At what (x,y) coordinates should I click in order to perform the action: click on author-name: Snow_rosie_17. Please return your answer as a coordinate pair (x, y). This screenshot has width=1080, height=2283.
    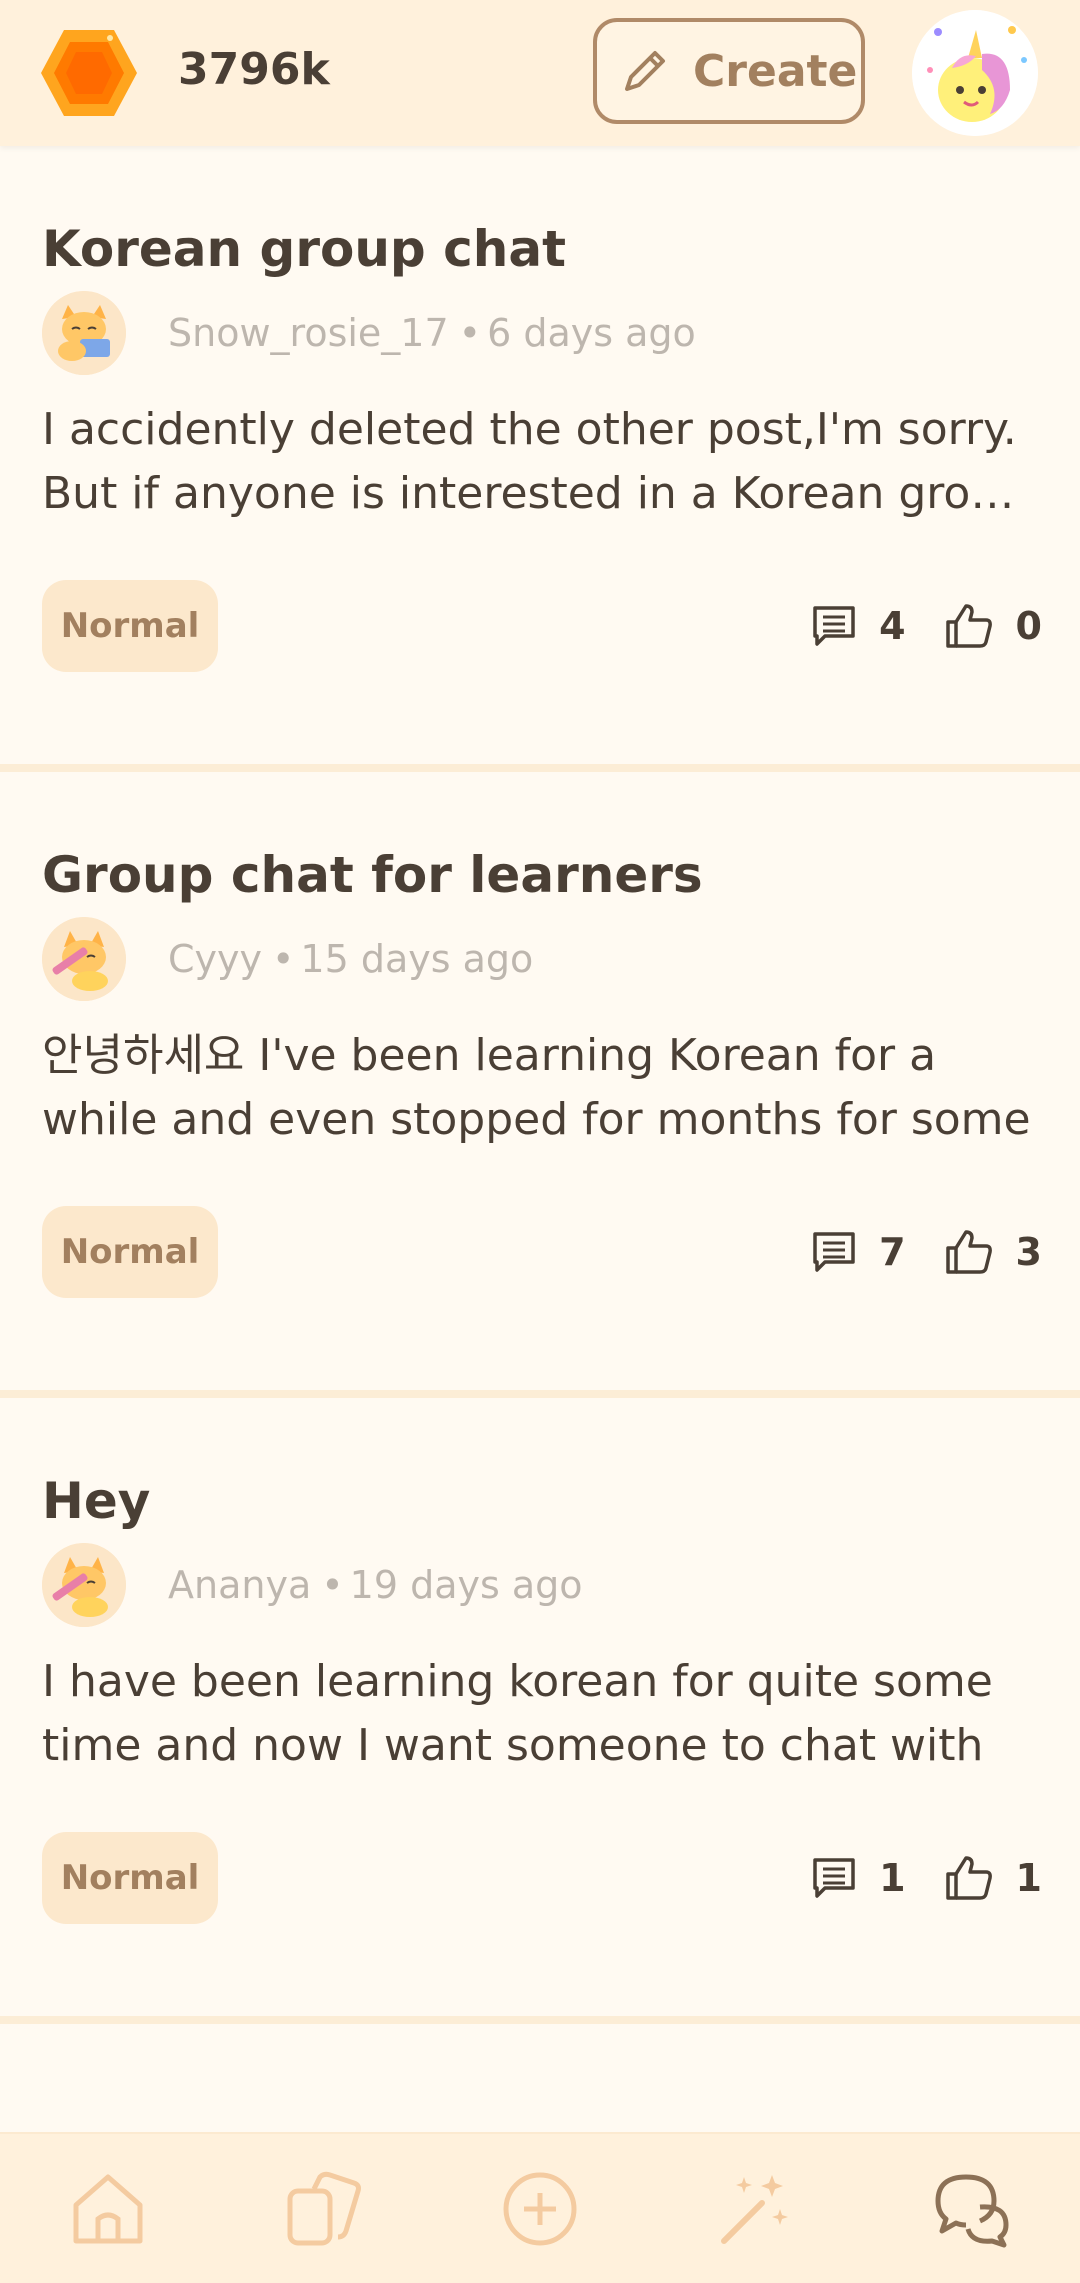
    Looking at the image, I should click on (308, 333).